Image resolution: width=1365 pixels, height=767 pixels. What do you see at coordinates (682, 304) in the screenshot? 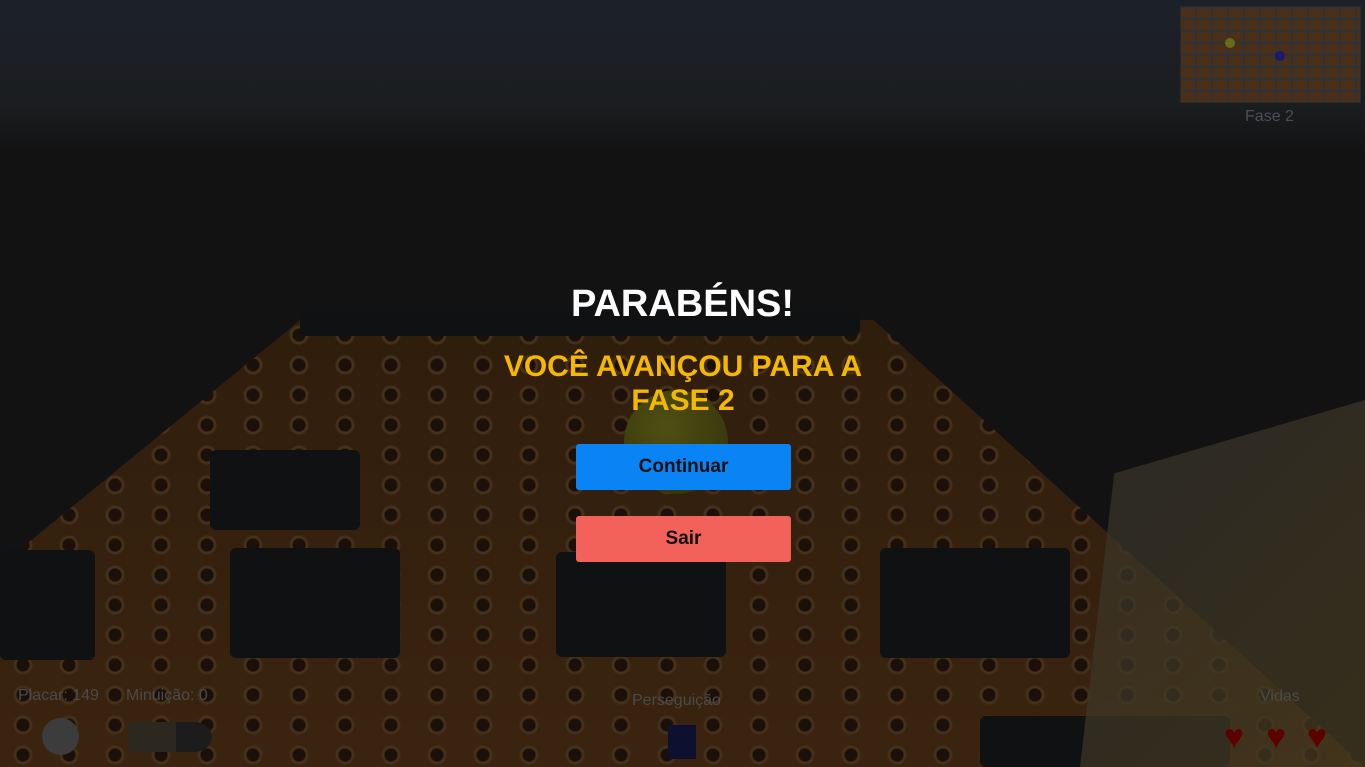
I see `congrats-title: PARABÉNS!` at bounding box center [682, 304].